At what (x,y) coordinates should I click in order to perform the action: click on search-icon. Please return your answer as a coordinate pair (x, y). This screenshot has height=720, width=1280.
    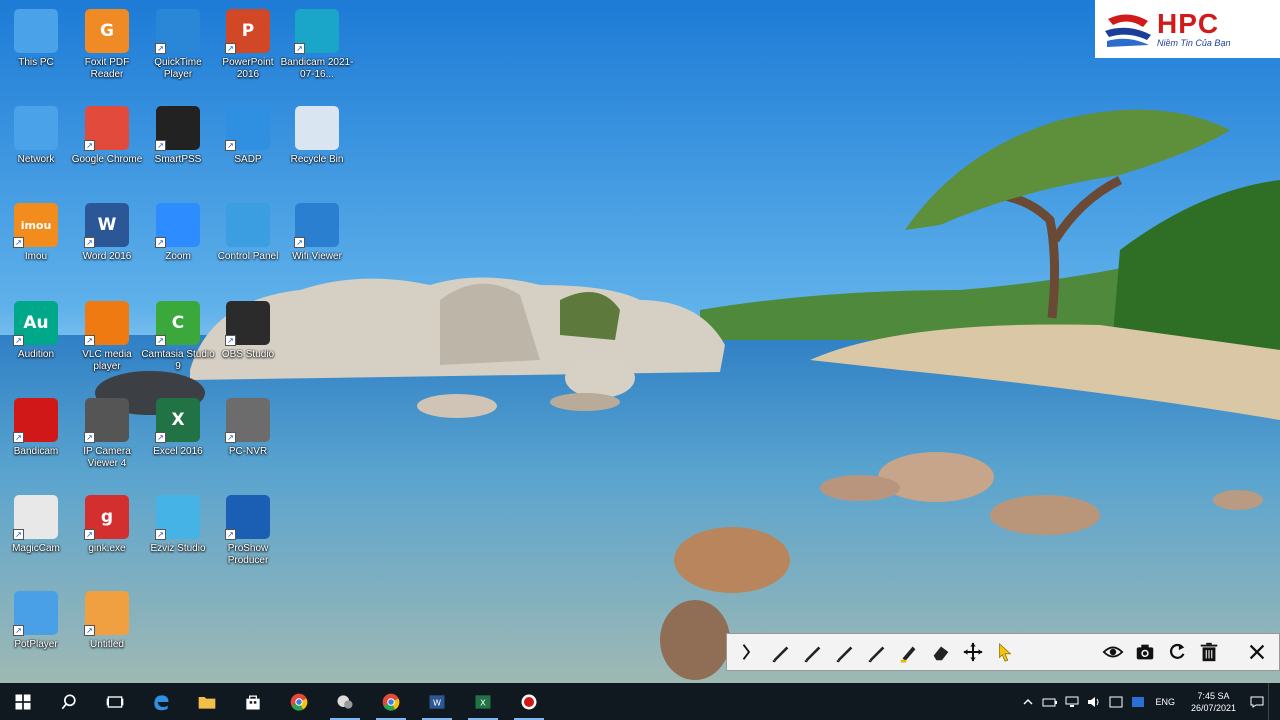
    Looking at the image, I should click on (68, 701).